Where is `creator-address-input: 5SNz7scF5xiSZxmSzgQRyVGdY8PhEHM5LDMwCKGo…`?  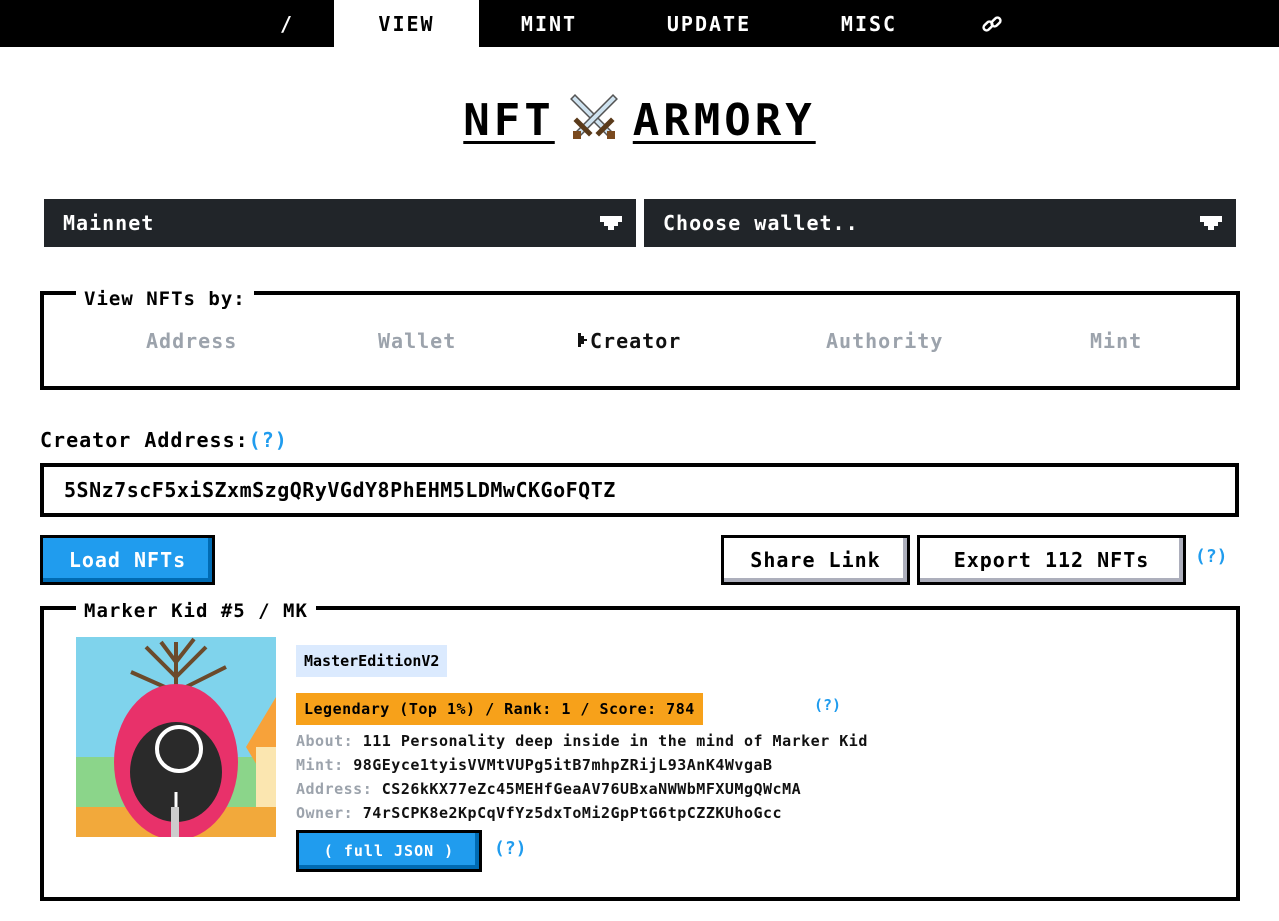 creator-address-input: 5SNz7scF5xiSZxmSzgQRyVGdY8PhEHM5LDMwCKGo… is located at coordinates (639, 490).